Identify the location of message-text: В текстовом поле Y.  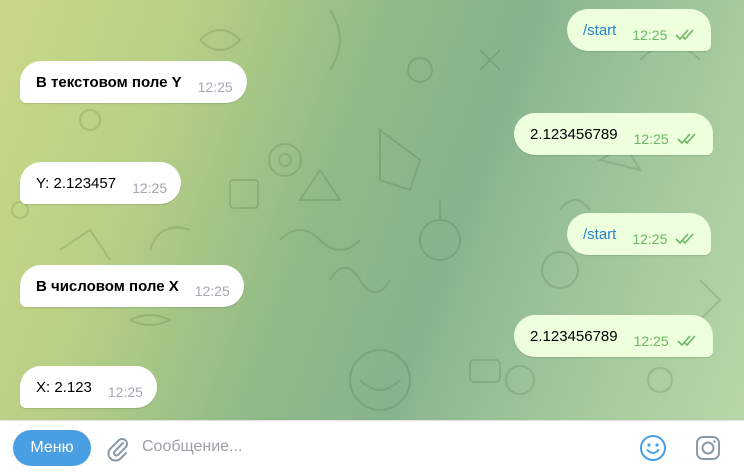
(109, 82).